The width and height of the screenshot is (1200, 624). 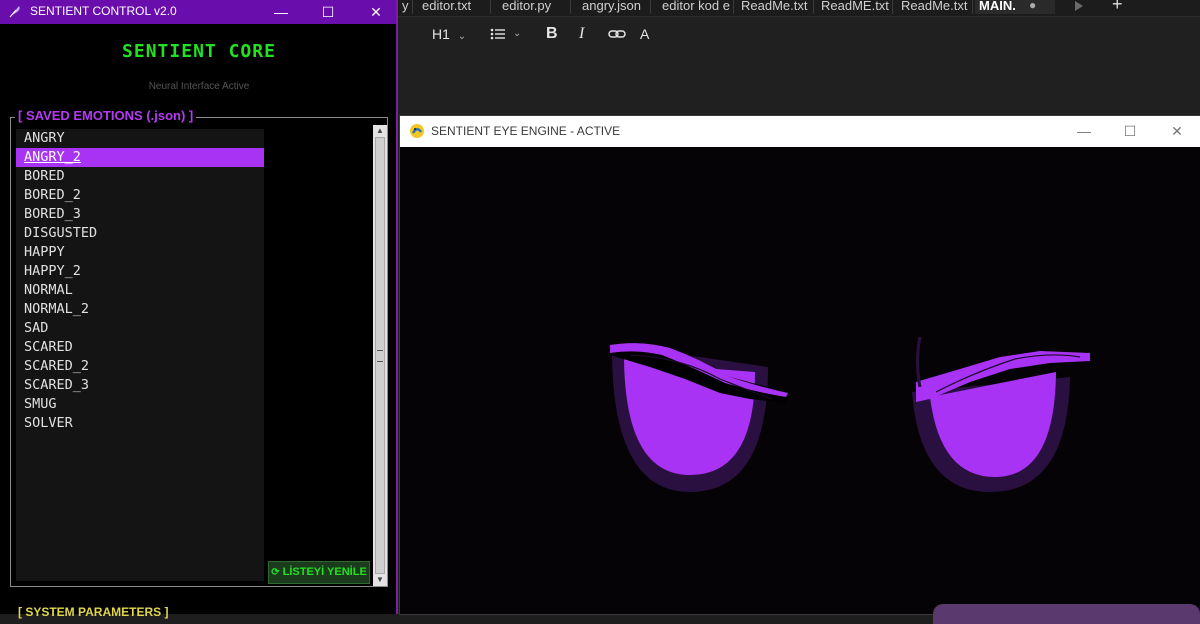 I want to click on list-item: NORMAL, so click(x=140, y=290).